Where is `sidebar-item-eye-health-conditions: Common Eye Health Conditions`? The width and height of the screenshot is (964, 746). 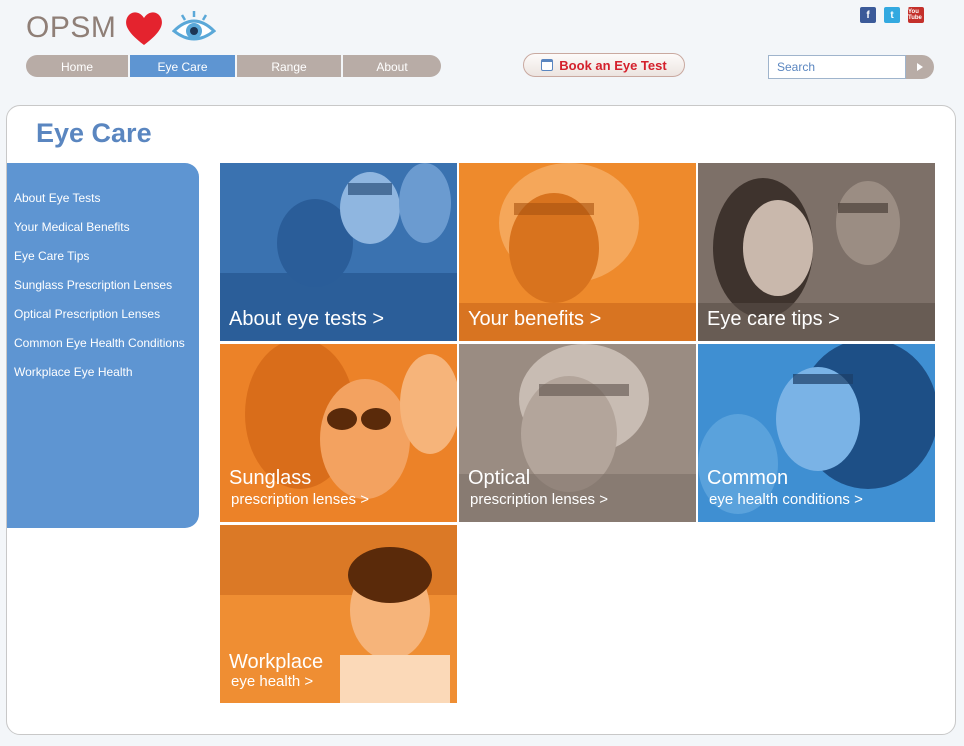 sidebar-item-eye-health-conditions: Common Eye Health Conditions is located at coordinates (103, 350).